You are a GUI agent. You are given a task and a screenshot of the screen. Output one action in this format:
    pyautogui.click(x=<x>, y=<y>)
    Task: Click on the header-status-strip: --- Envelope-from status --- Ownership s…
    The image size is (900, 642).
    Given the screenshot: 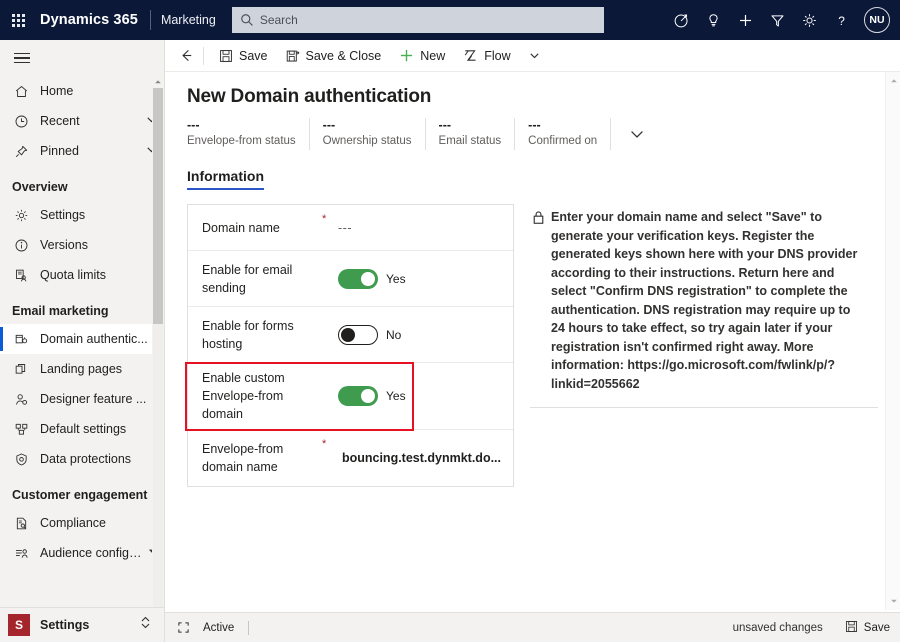 What is the action you would take?
    pyautogui.click(x=532, y=129)
    